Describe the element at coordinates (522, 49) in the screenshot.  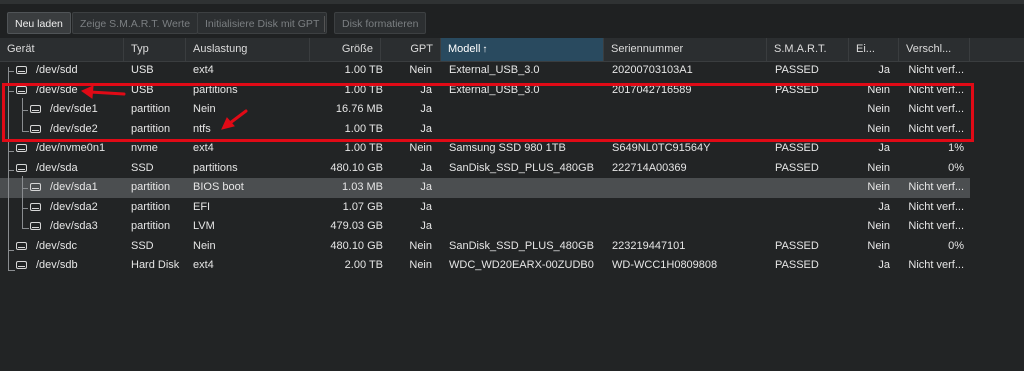
I see `col-header-model: Modell ↑` at that location.